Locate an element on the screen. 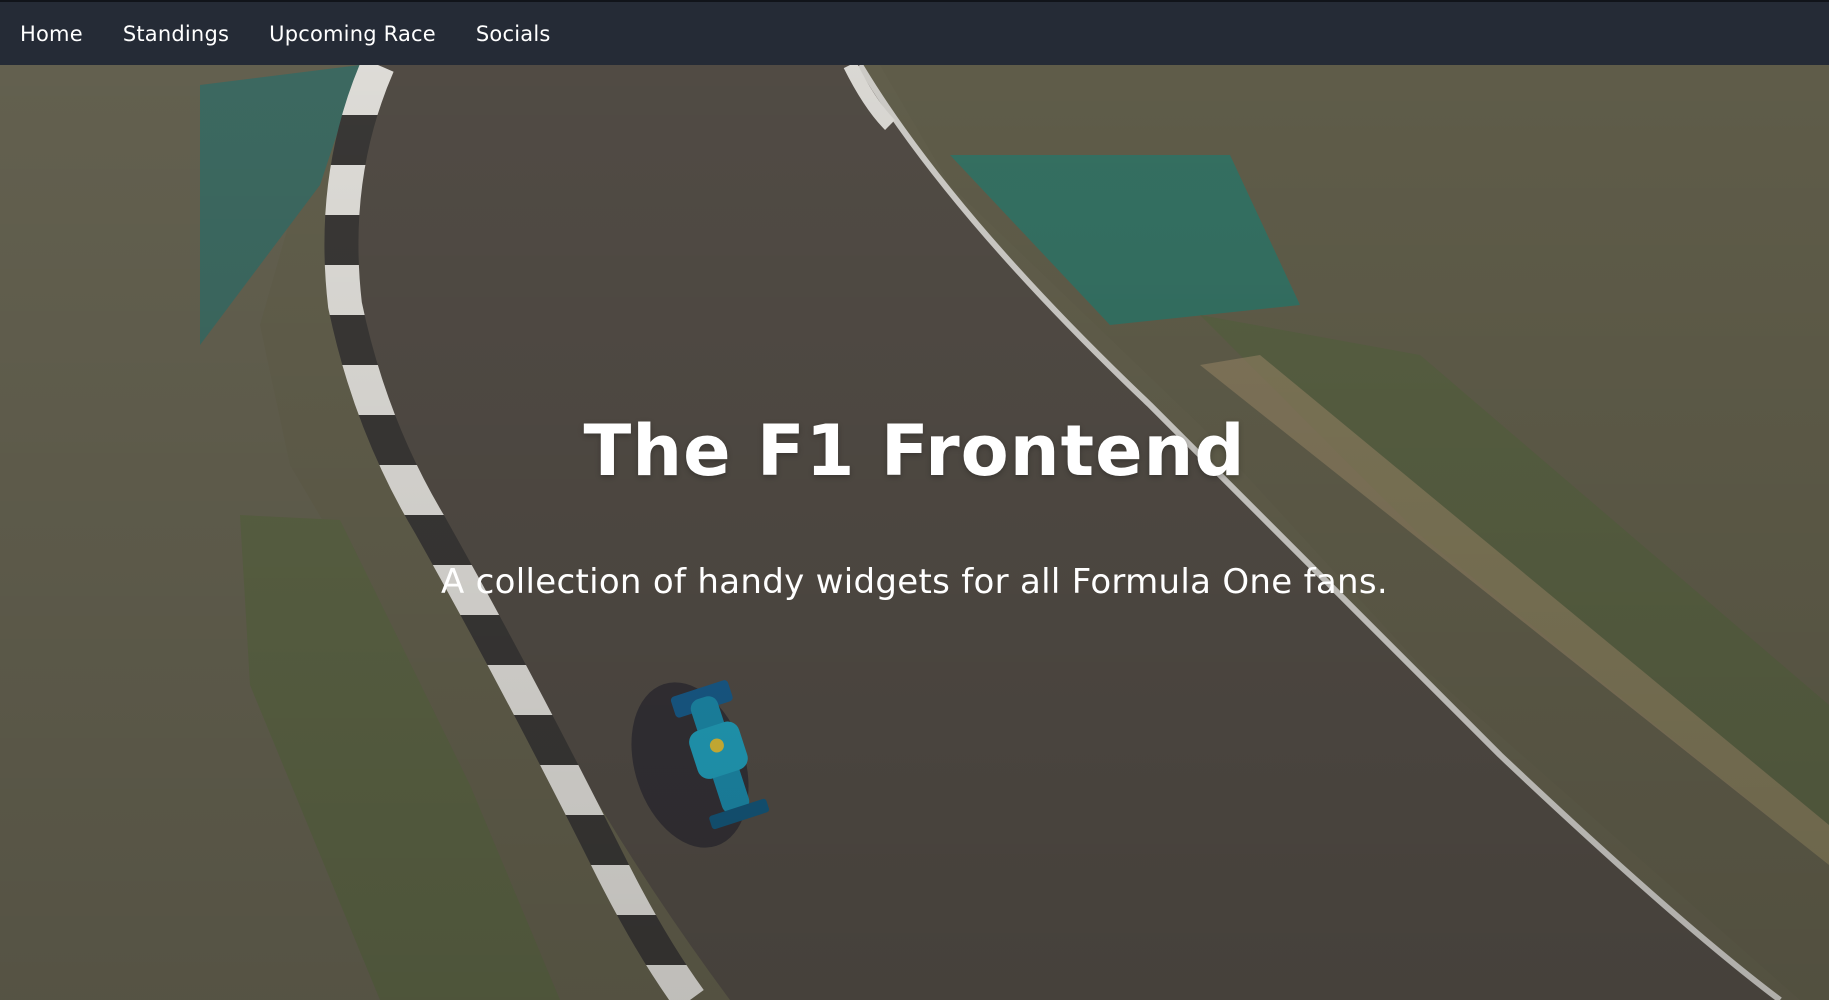 This screenshot has height=1000, width=1829. nav-standings-link: Standings is located at coordinates (176, 34).